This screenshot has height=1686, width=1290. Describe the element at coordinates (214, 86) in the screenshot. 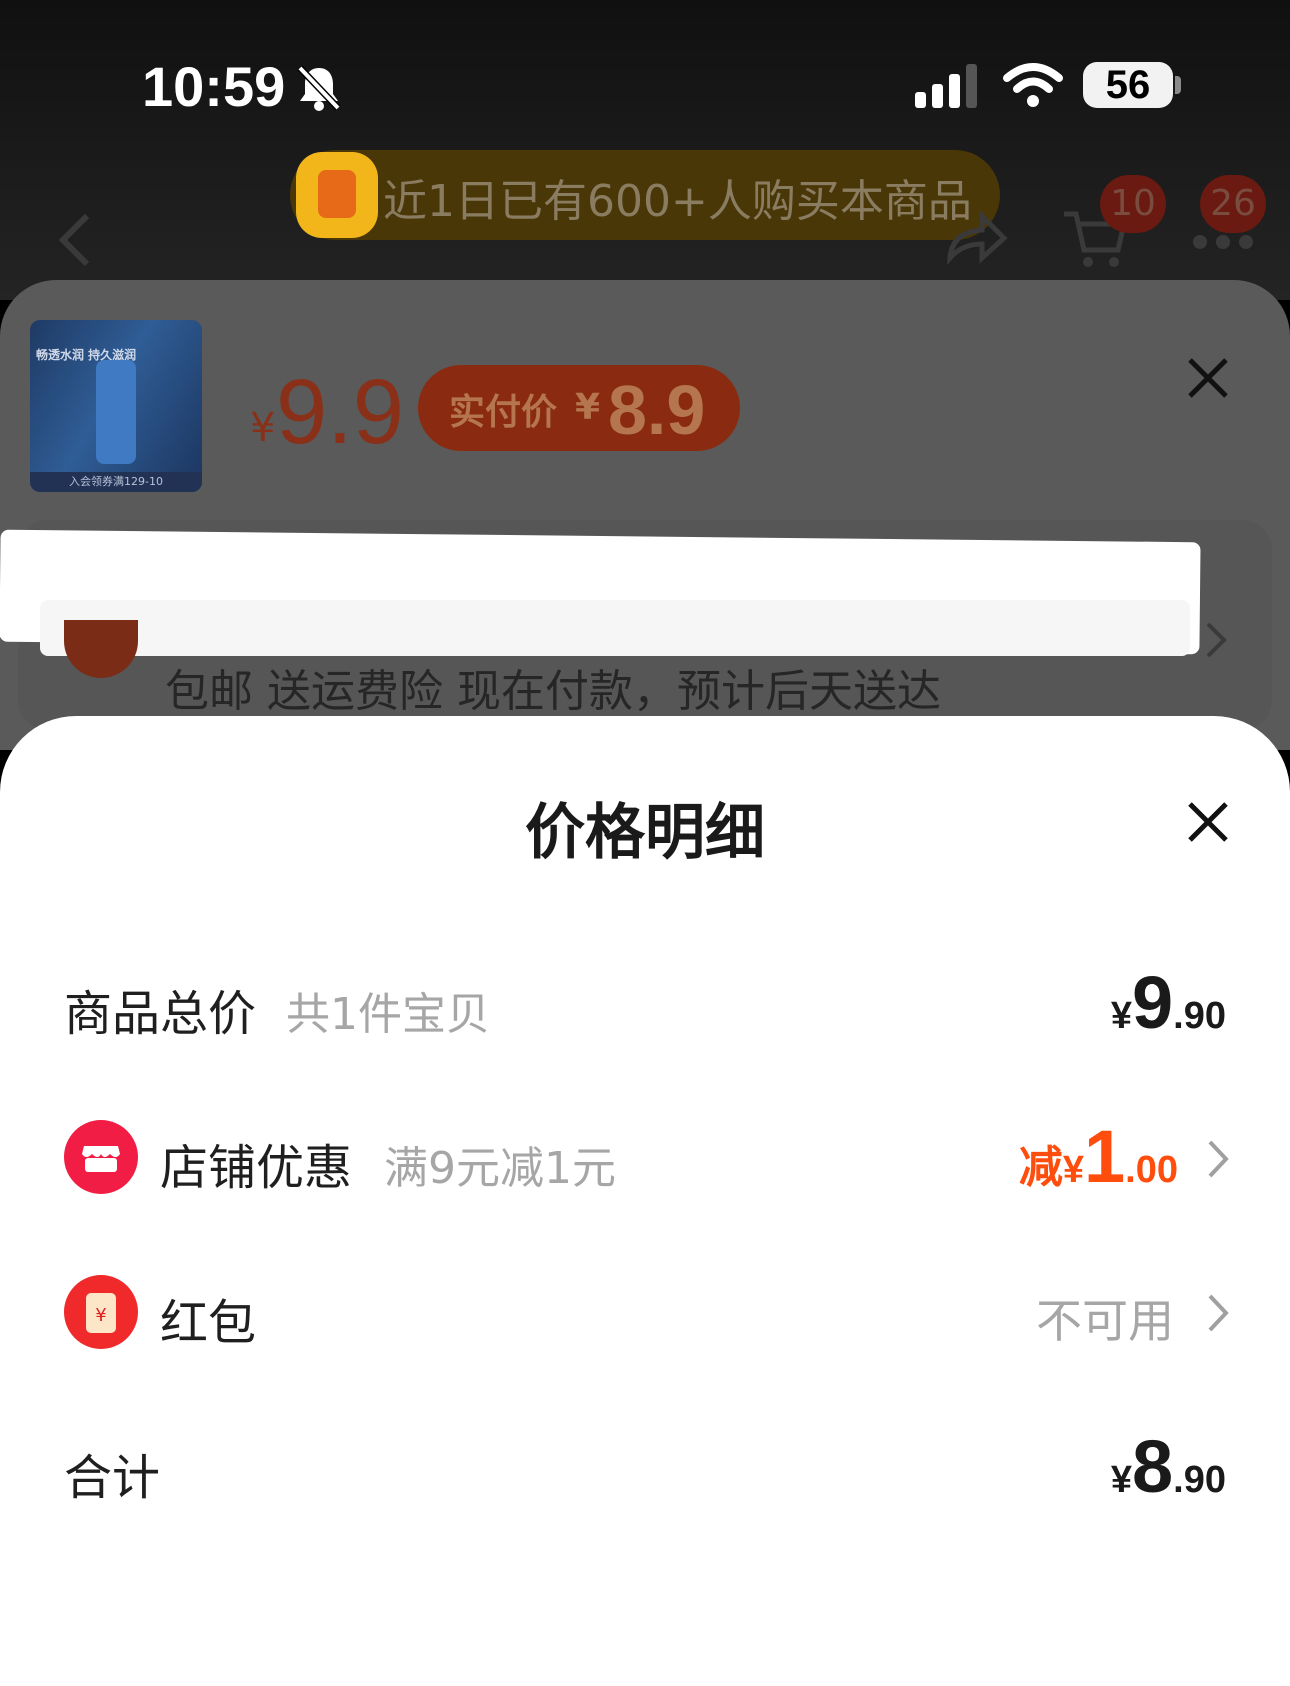

I see `status-time: 10:59` at that location.